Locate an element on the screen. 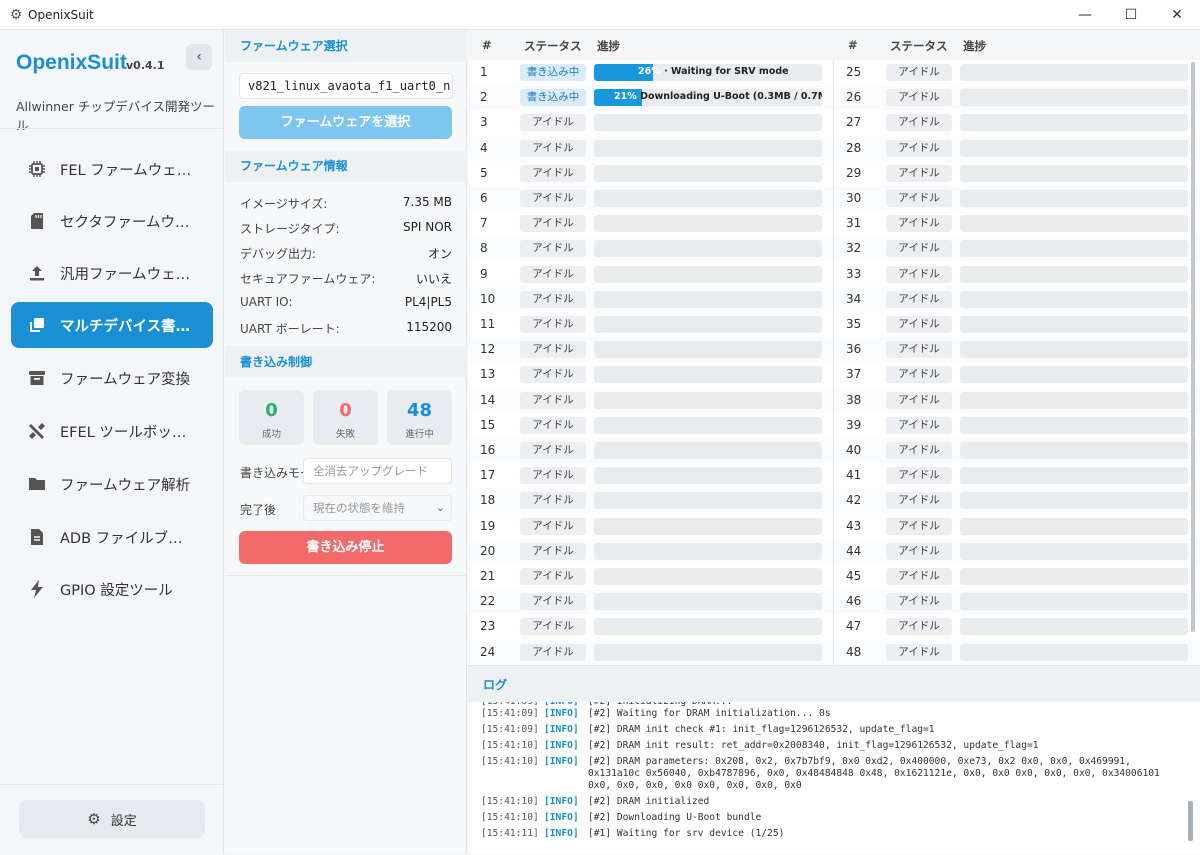 Image resolution: width=1200 pixels, height=855 pixels. device-number: 8 is located at coordinates (484, 248).